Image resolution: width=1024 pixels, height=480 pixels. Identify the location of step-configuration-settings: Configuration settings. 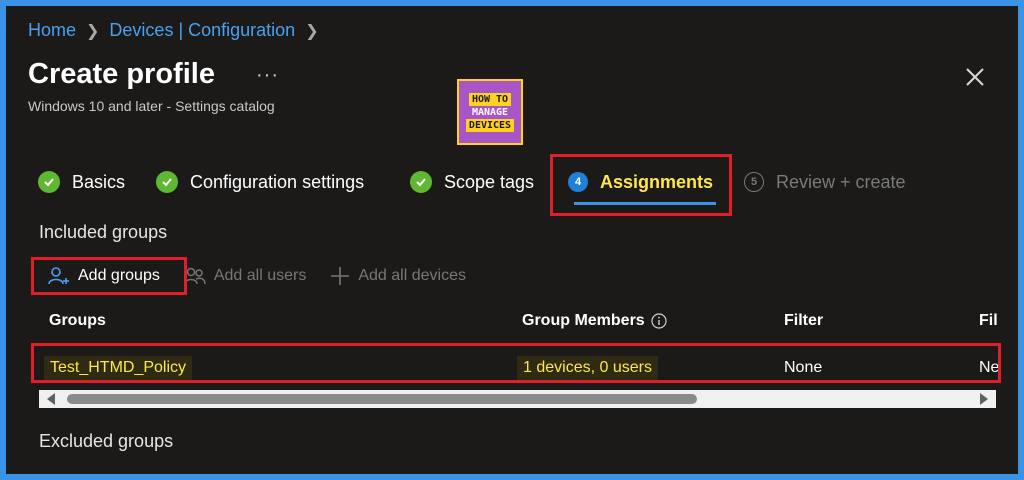
(260, 182).